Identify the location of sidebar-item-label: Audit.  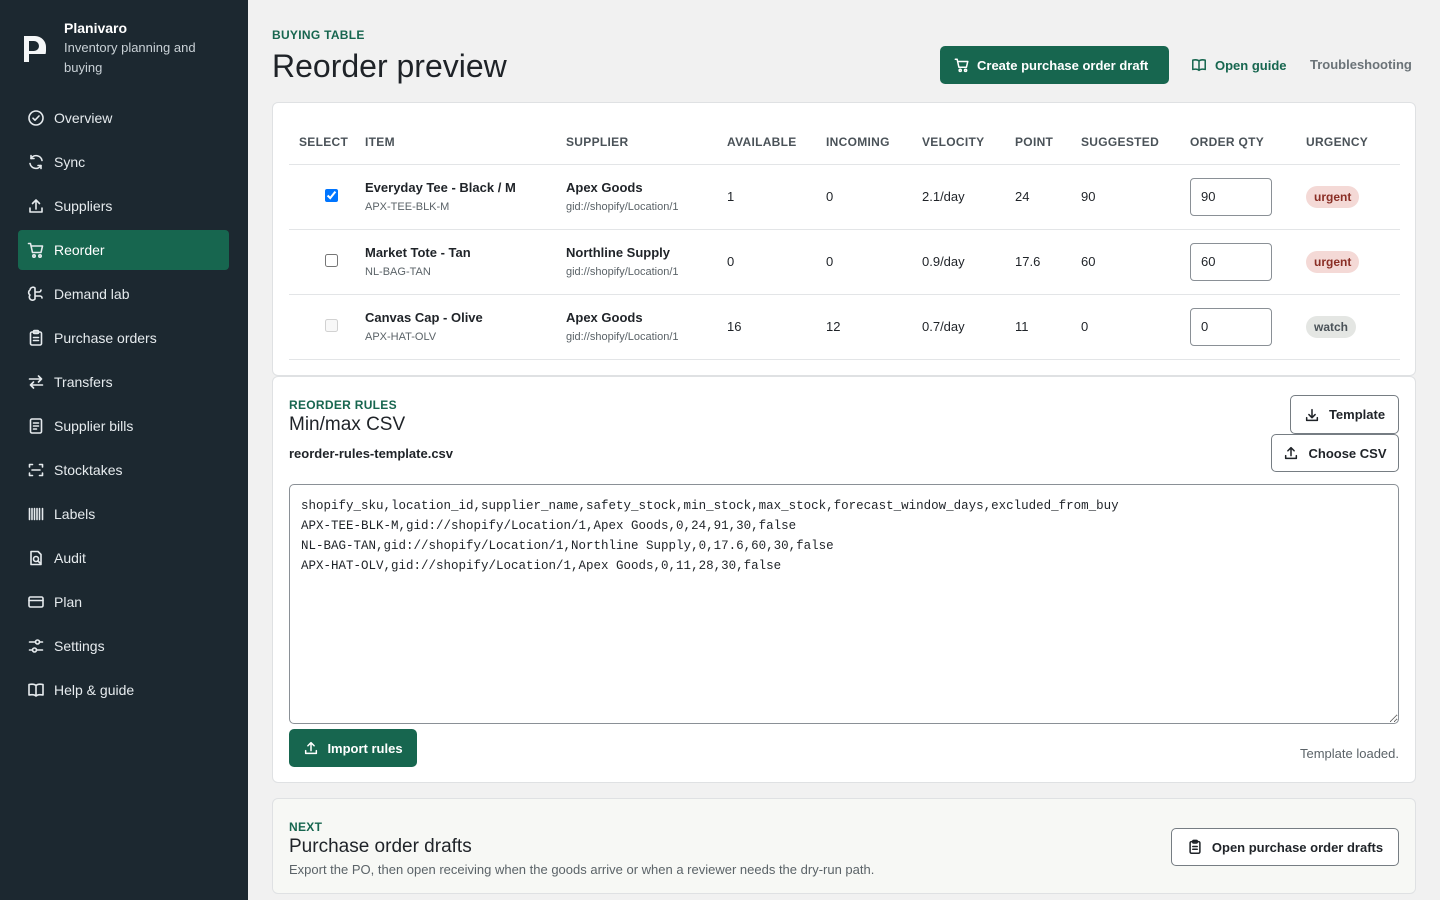
(70, 558).